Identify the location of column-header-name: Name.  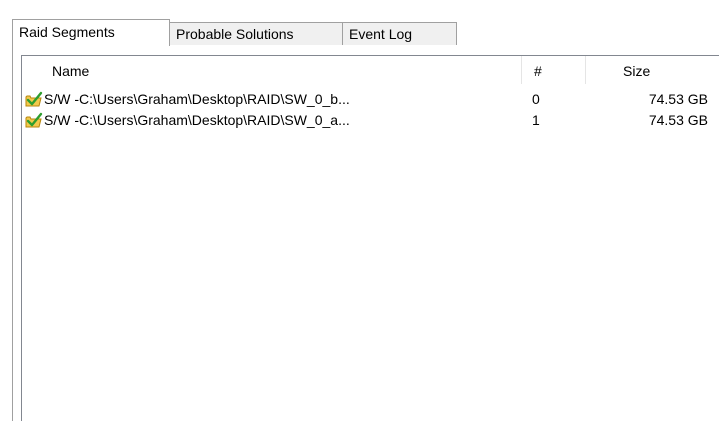
(152, 71).